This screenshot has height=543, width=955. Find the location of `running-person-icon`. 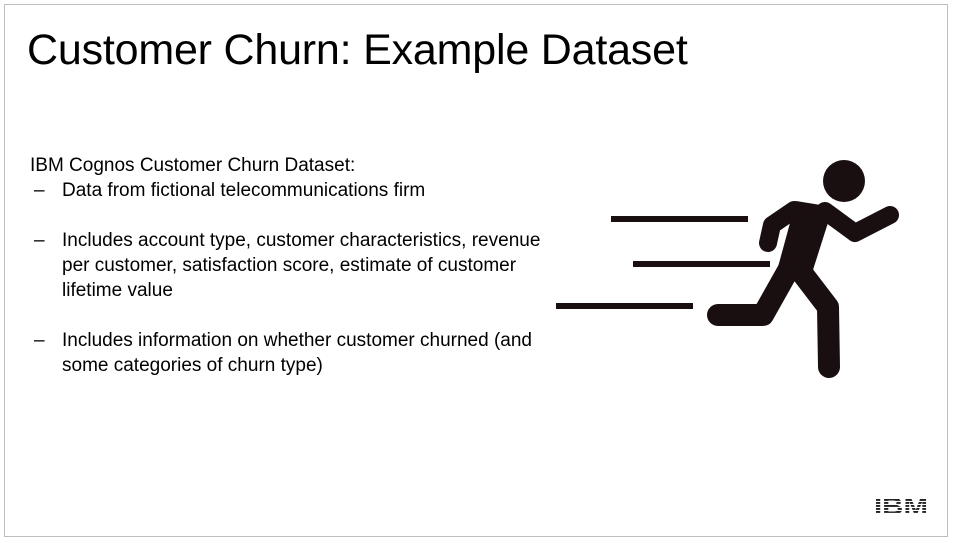

running-person-icon is located at coordinates (727, 269).